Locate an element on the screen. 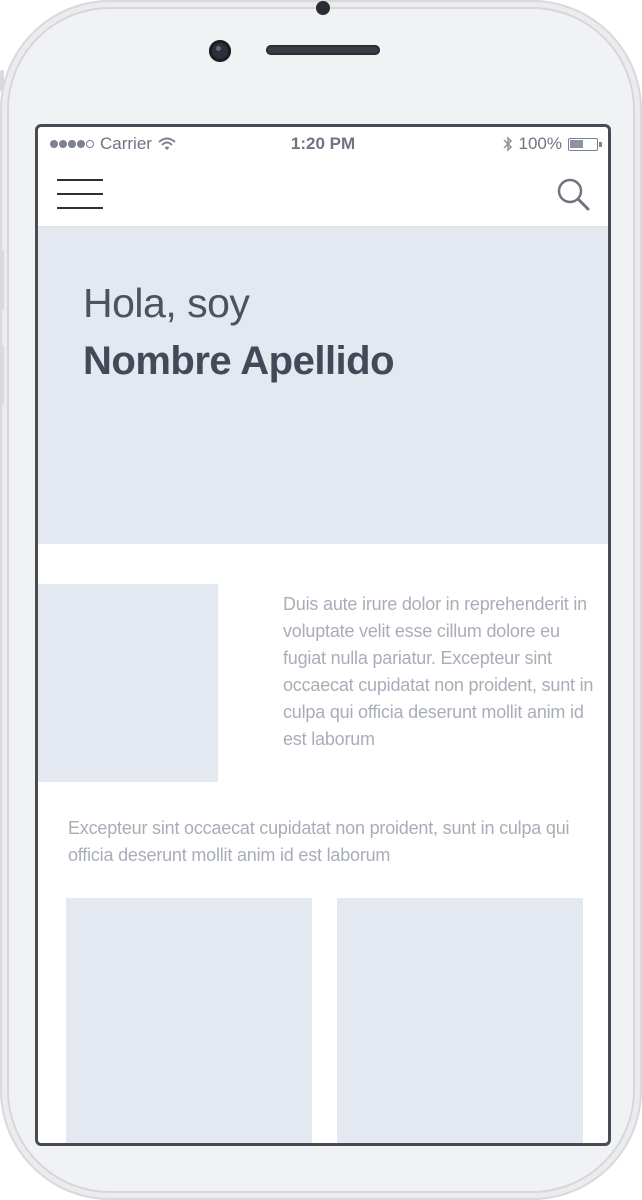 The height and width of the screenshot is (1200, 642). card-placeholder-left is located at coordinates (189, 1020).